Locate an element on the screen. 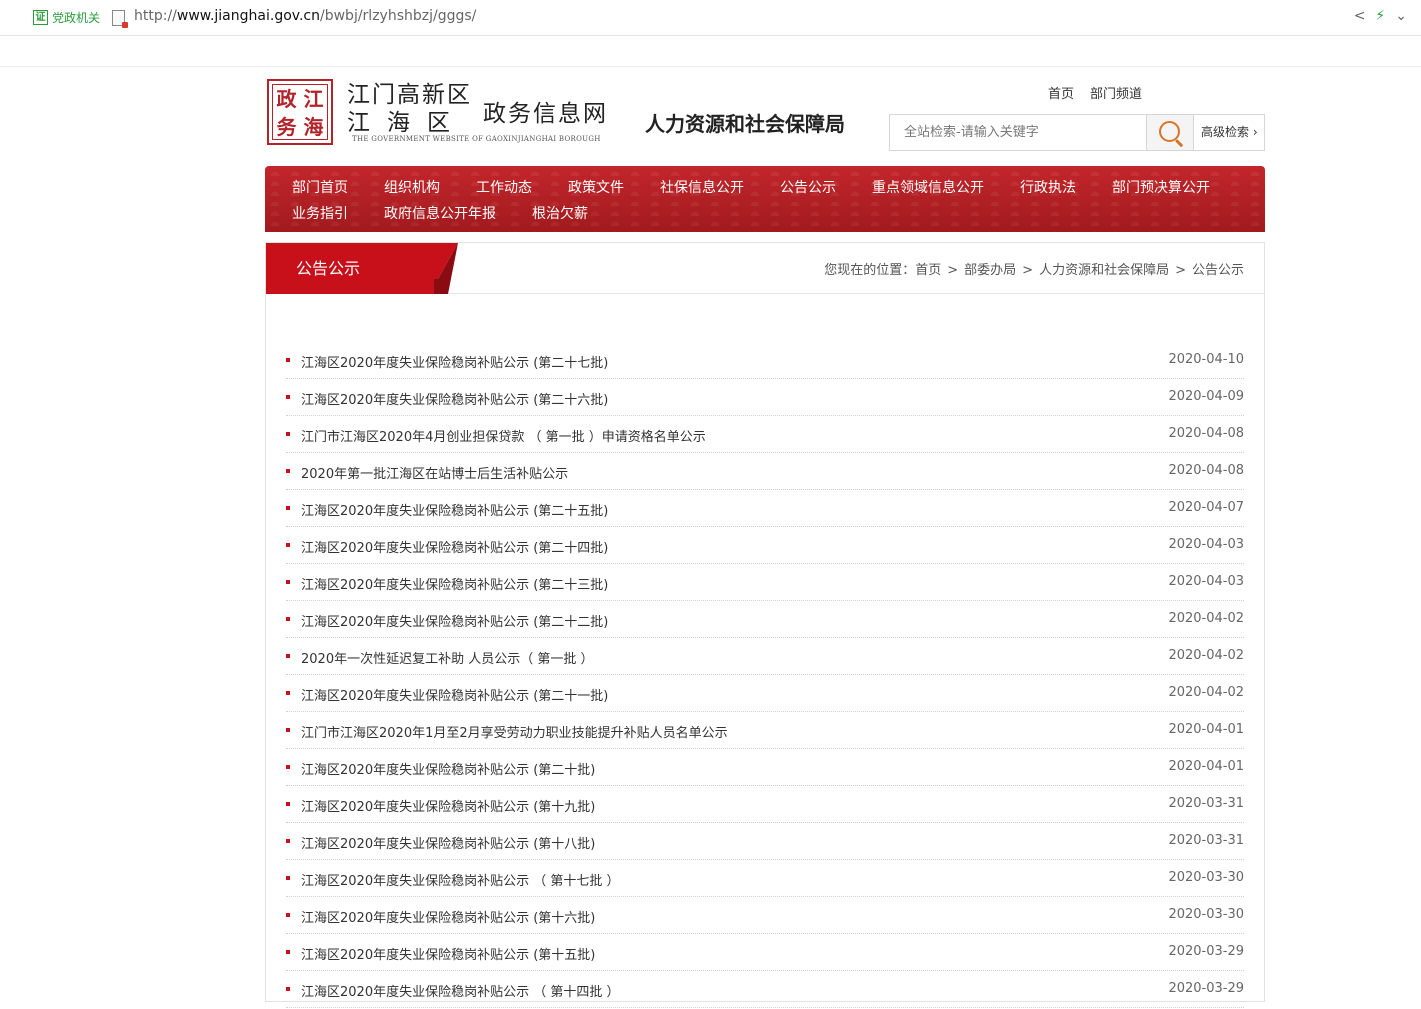  notice-title-link: 江海区2020年度失业保险稳岗补贴公示 (第十六批) is located at coordinates (448, 916).